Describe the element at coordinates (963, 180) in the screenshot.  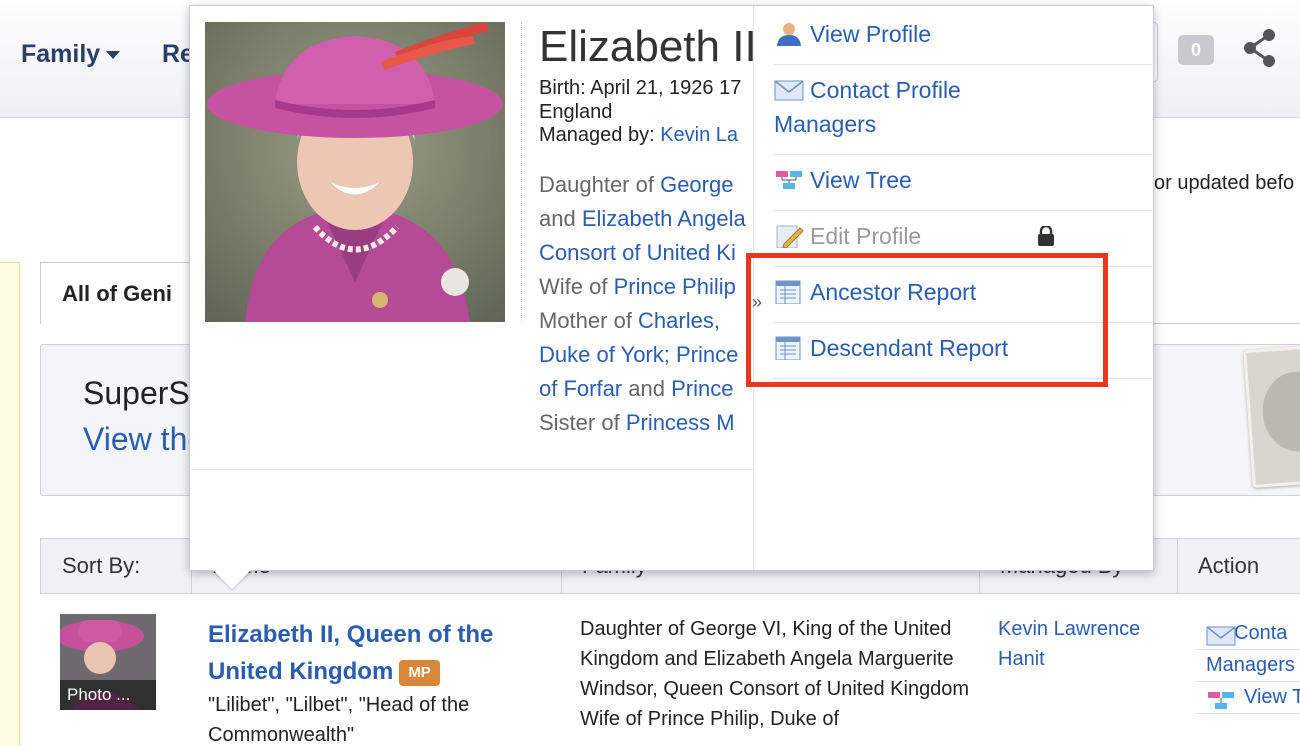
I see `menu-view-tree: View Tree` at that location.